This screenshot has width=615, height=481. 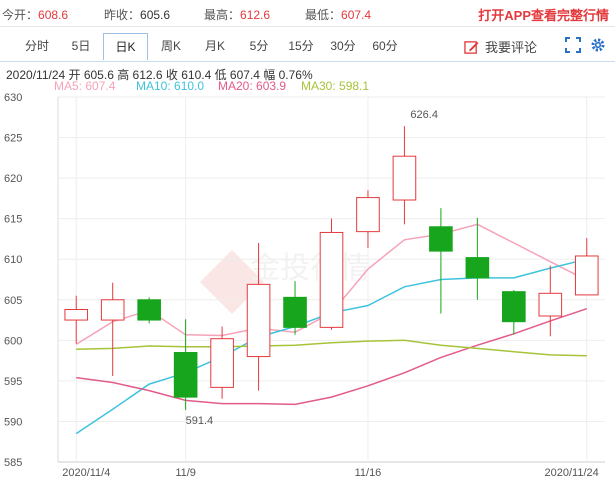 What do you see at coordinates (13, 280) in the screenshot?
I see `y-axis: 585 590 595 600 605 610 615 620 625 630` at bounding box center [13, 280].